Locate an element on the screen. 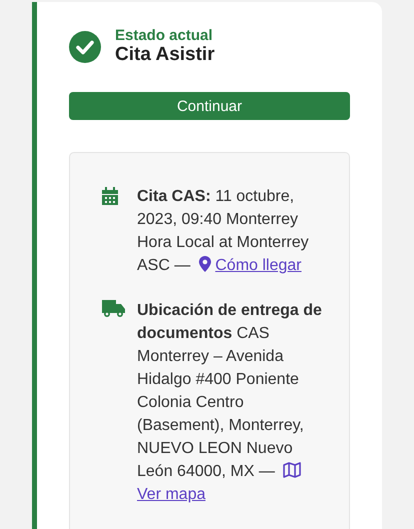 This screenshot has height=529, width=414. status-value: Cita Asistir is located at coordinates (165, 55).